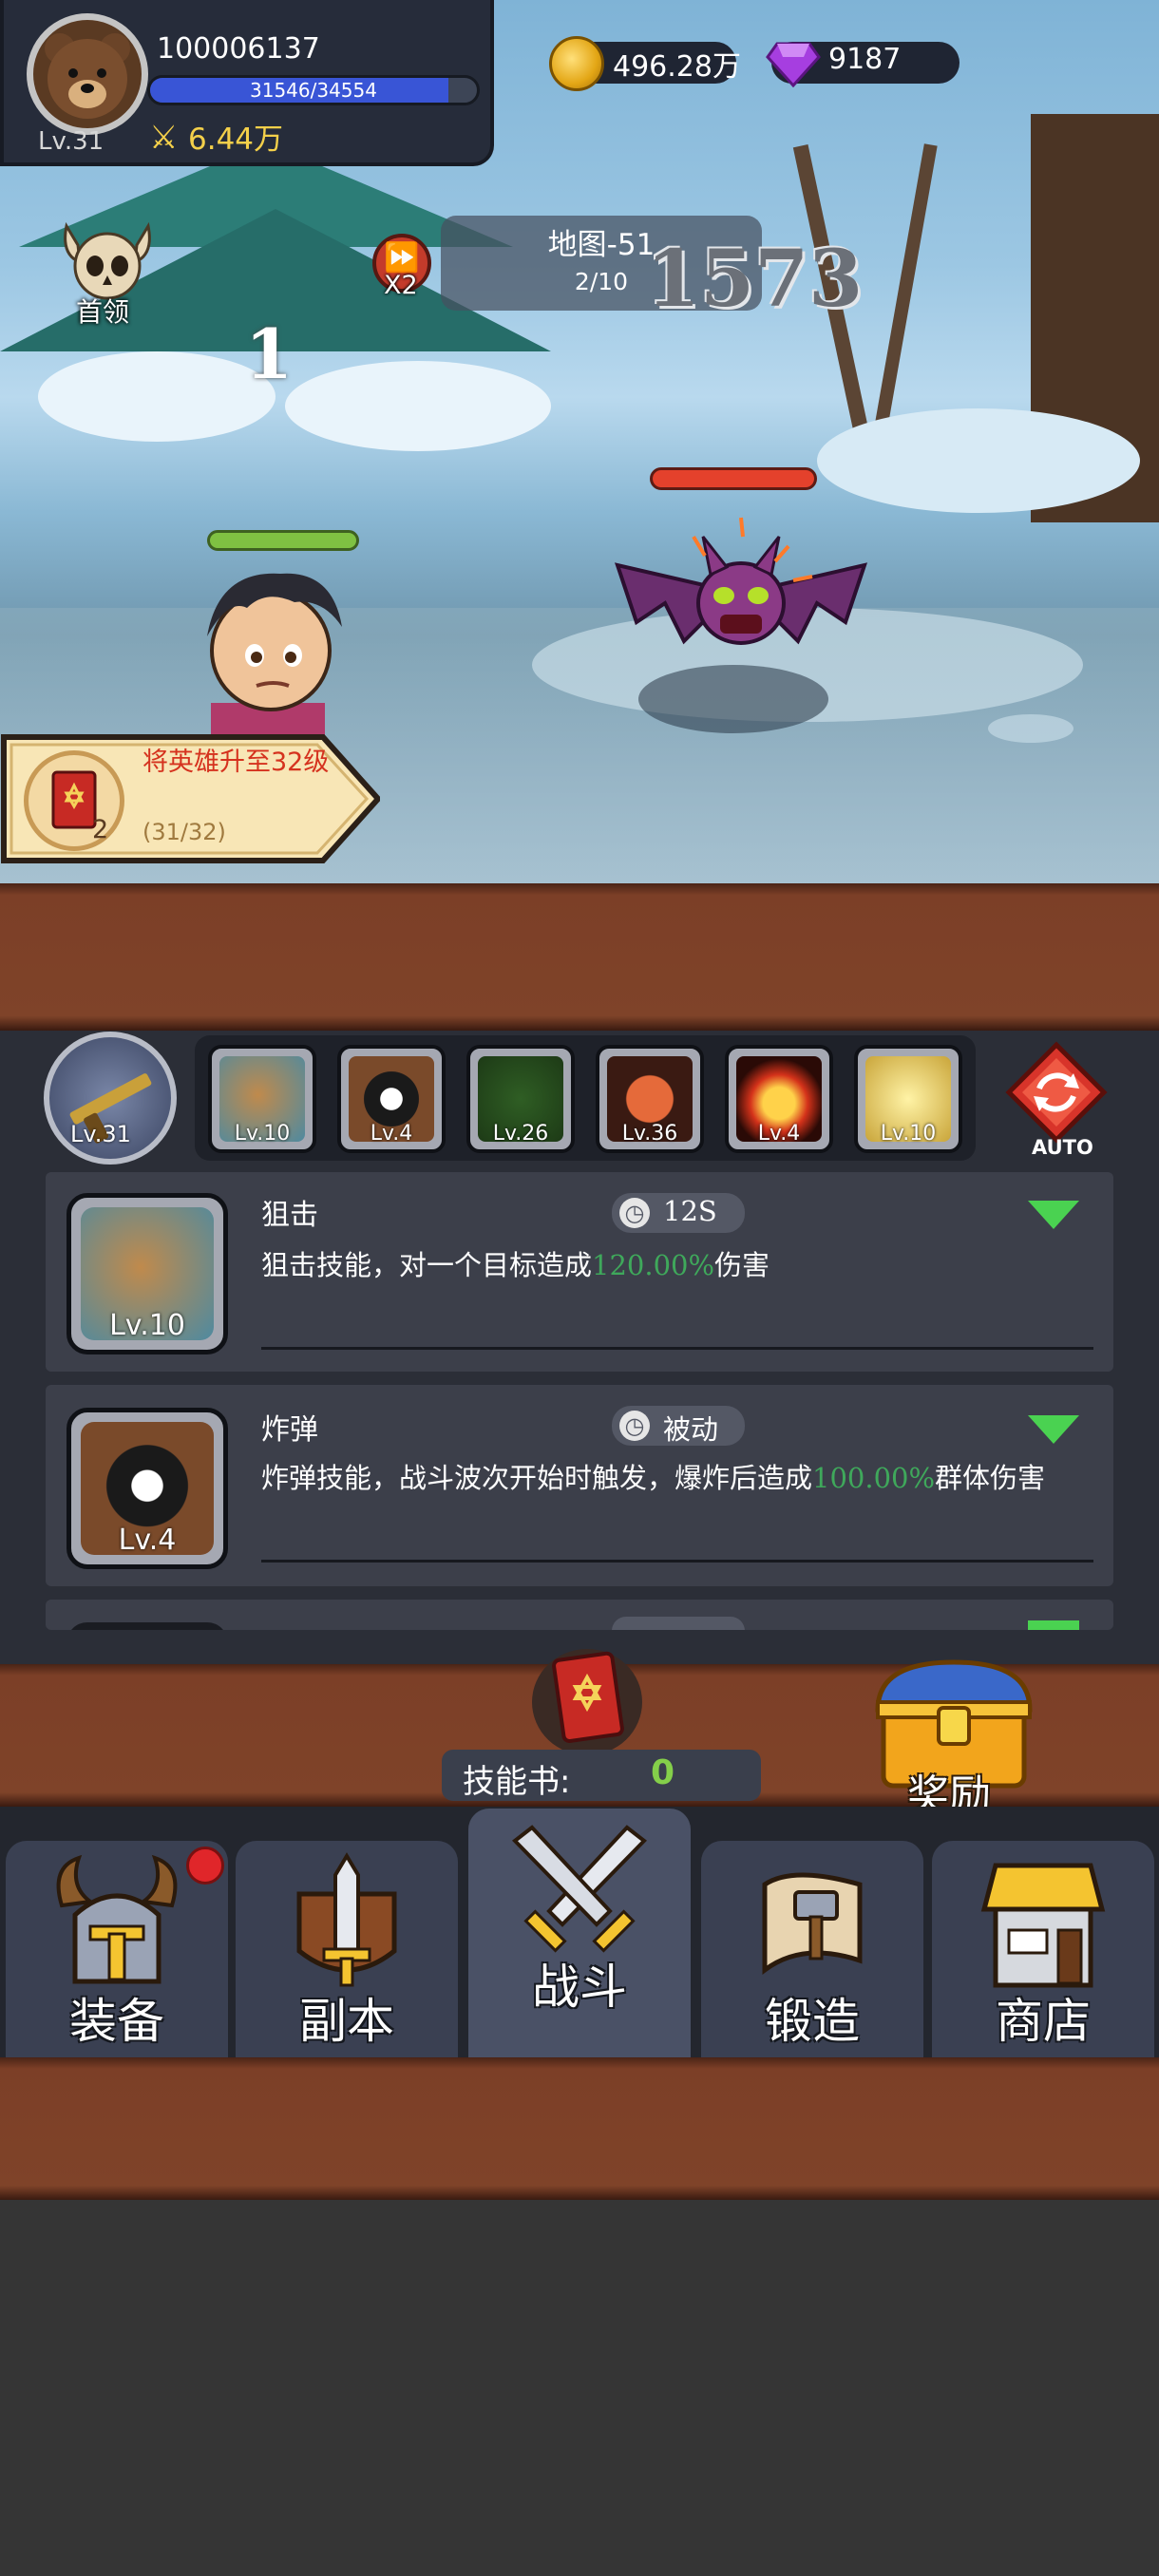 Image resolution: width=1159 pixels, height=2576 pixels. I want to click on skill-description: 狙击技能，对一个目标造成120.00%伤害, so click(710, 1265).